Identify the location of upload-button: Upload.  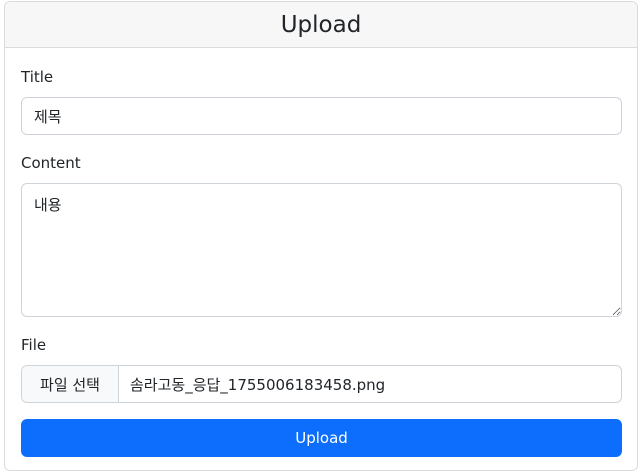
(321, 438).